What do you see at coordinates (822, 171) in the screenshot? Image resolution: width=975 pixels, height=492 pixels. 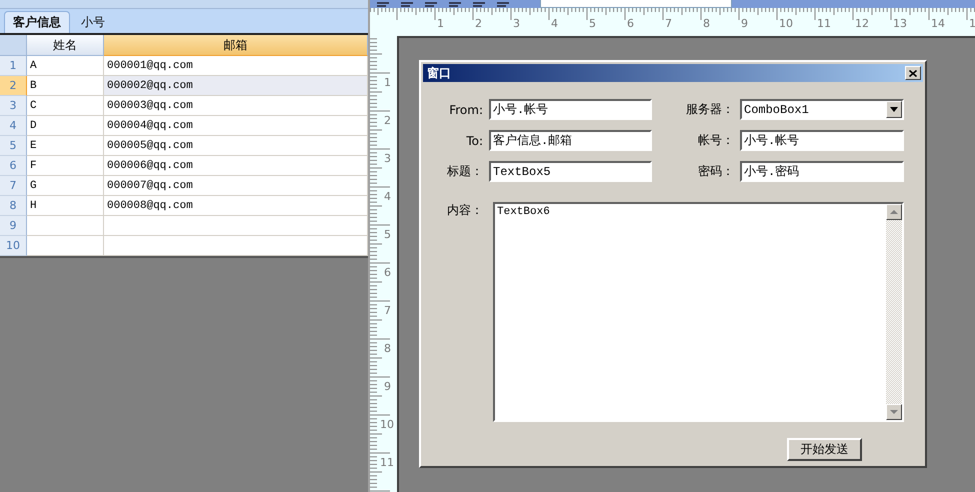 I see `text-field: 小号.密码` at bounding box center [822, 171].